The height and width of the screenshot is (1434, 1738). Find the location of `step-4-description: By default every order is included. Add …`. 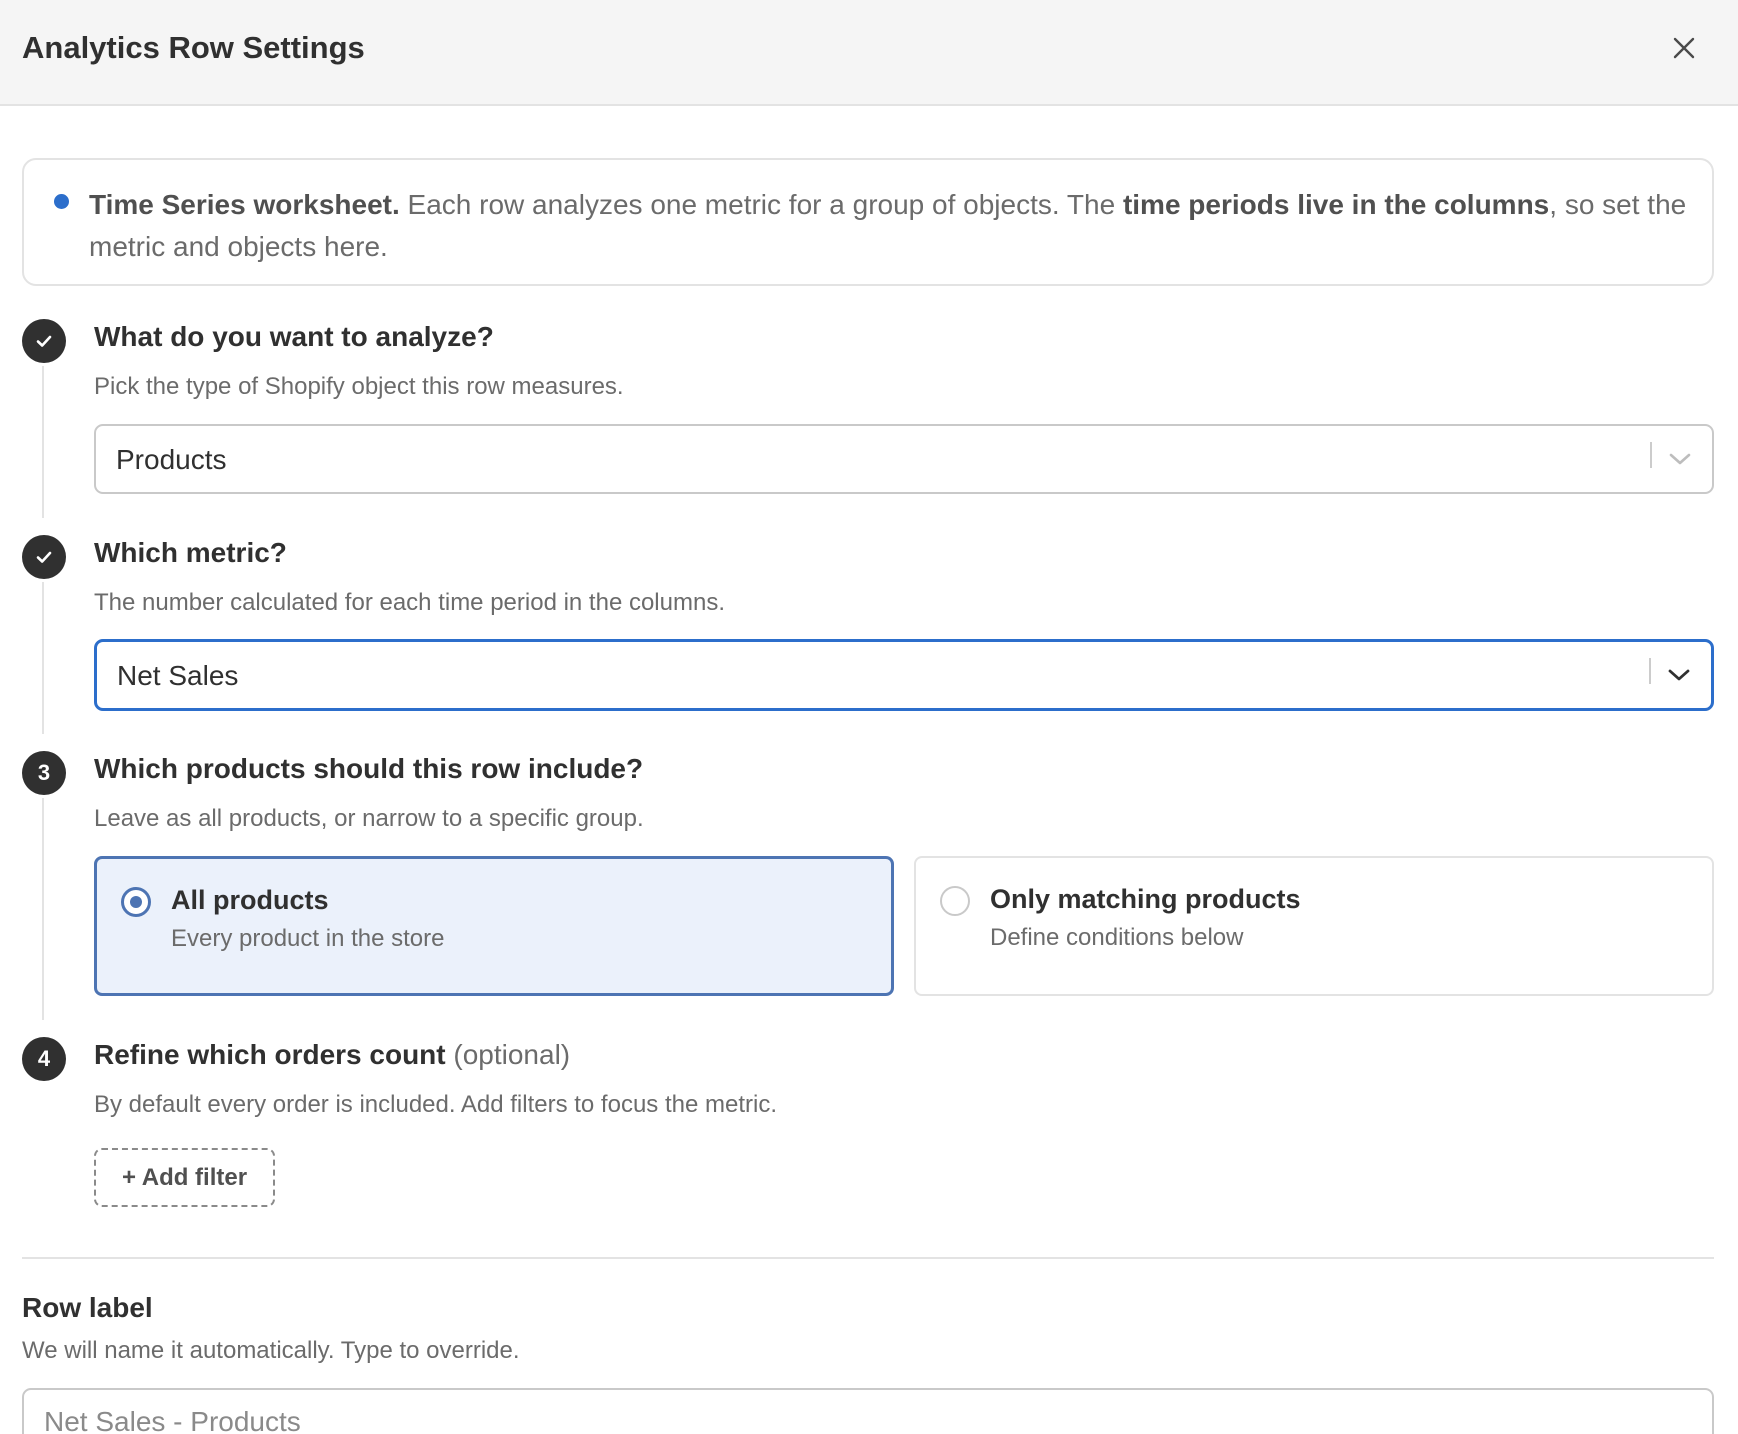

step-4-description: By default every order is included. Add … is located at coordinates (435, 1104).